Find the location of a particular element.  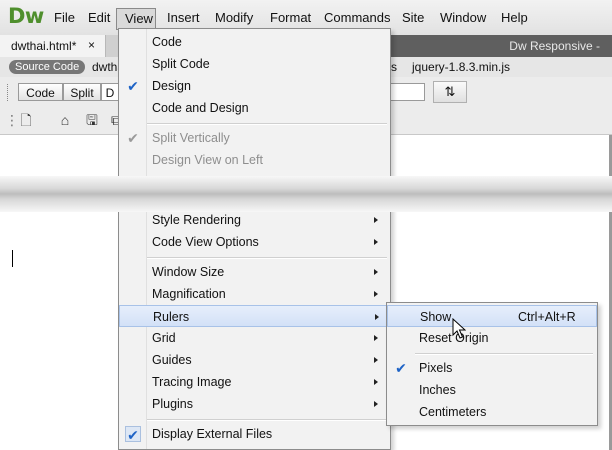

new-document-icon: 🗋 is located at coordinates (26, 120).